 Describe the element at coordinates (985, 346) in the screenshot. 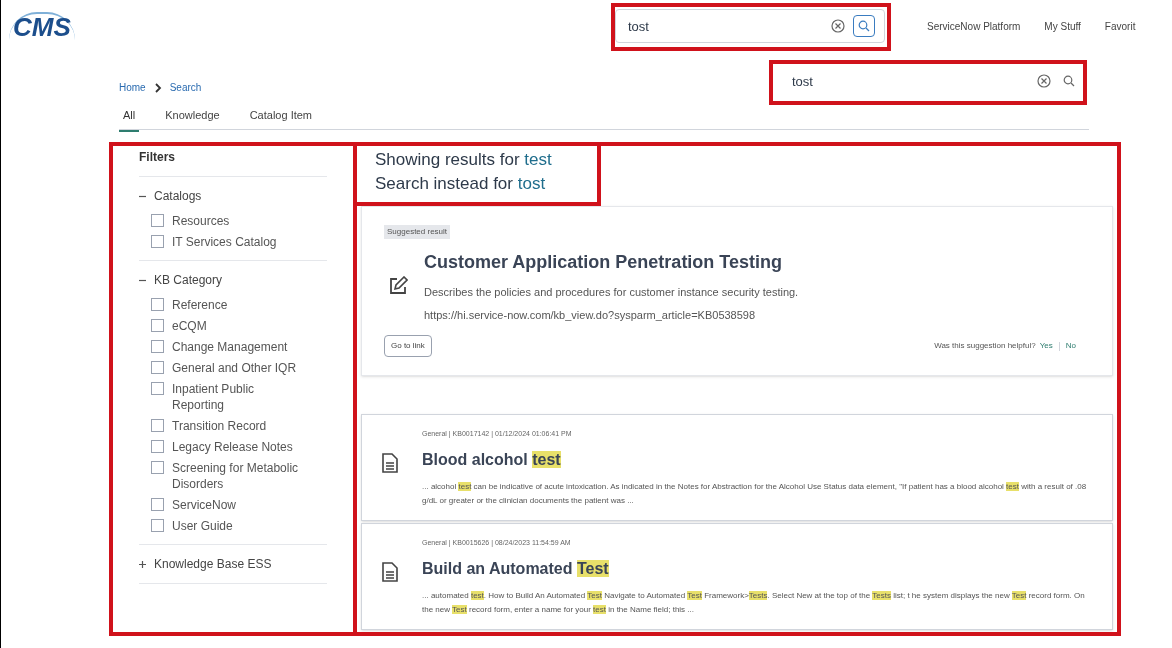

I see `feedback-question: Was this suggestion helpful?` at that location.